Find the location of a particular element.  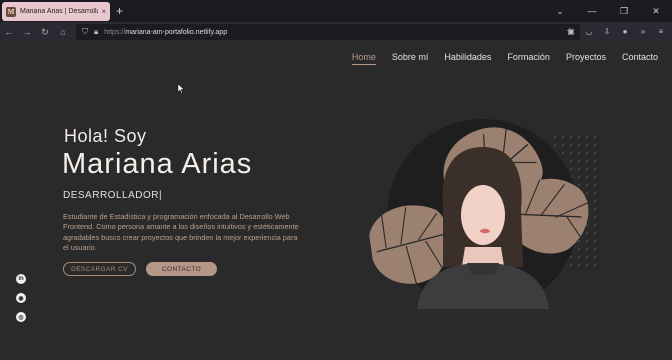

hero-greeting: Hola! Soy is located at coordinates (105, 136).